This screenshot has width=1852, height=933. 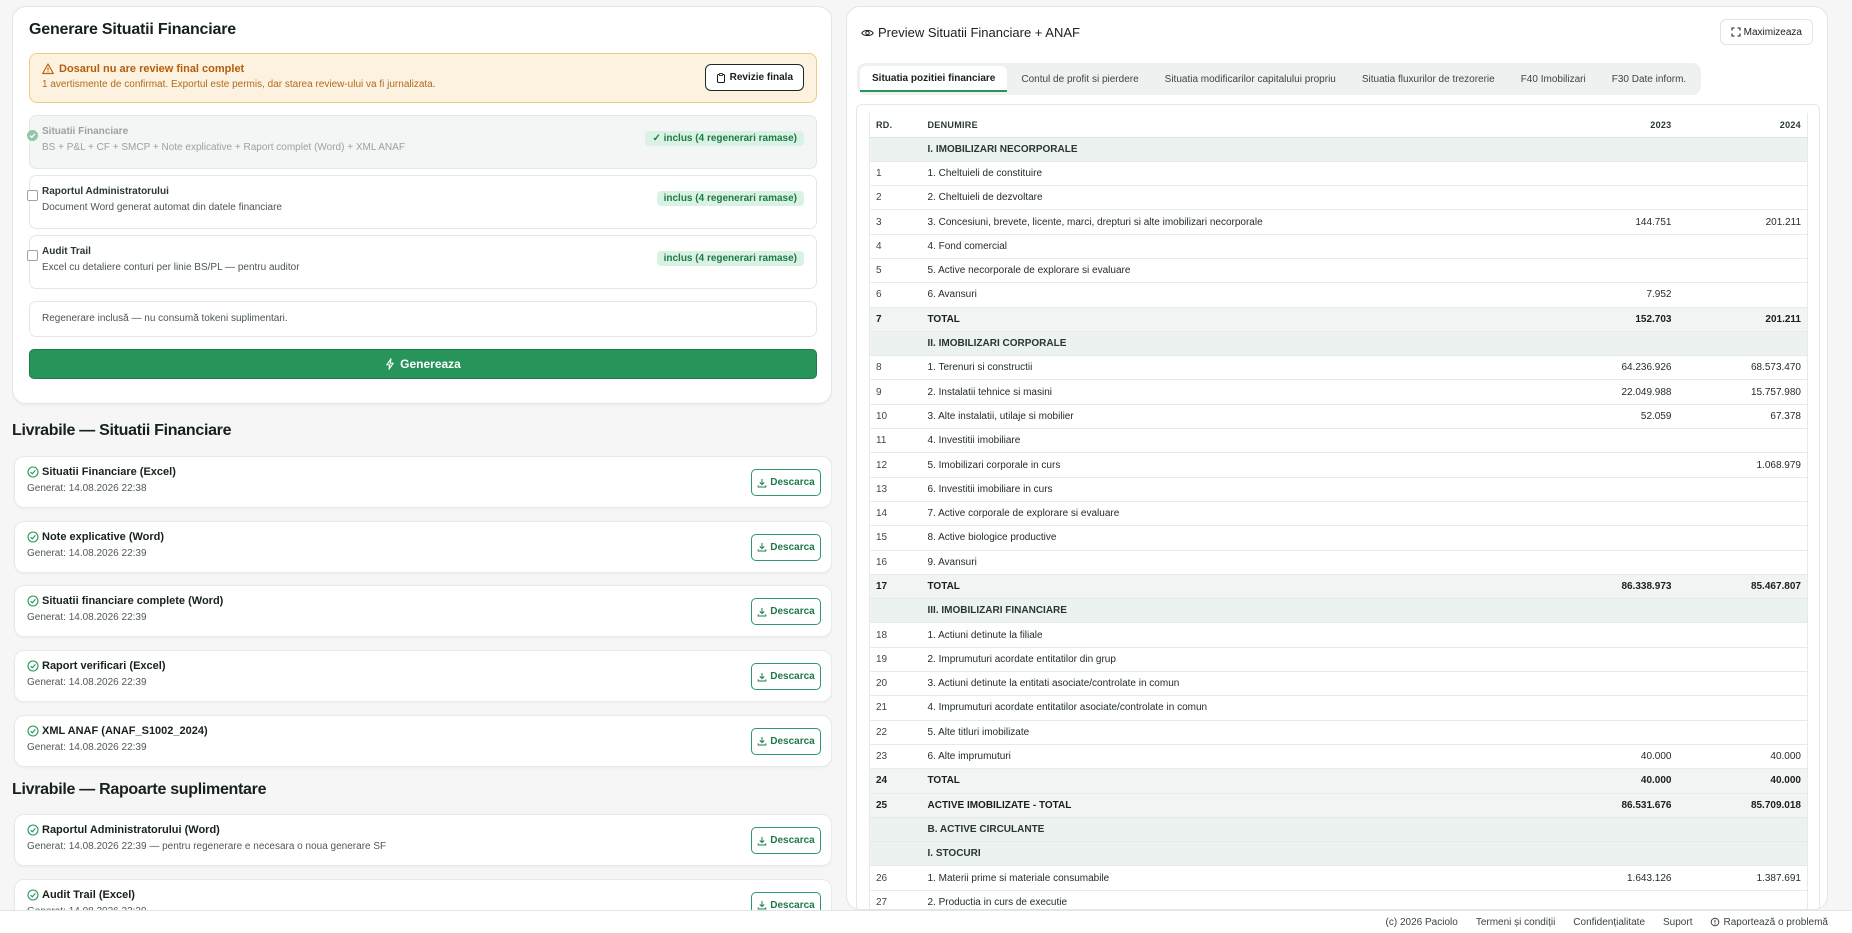 What do you see at coordinates (1612, 392) in the screenshot?
I see `cell-2023: 22.049.988` at bounding box center [1612, 392].